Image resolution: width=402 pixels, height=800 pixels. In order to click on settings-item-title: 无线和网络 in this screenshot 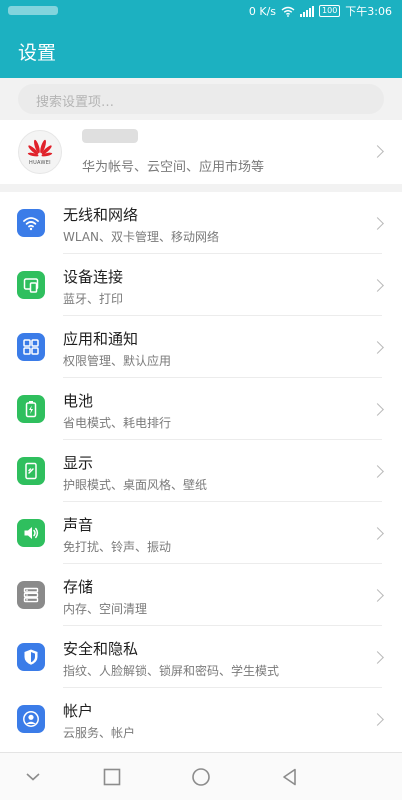, I will do `click(101, 215)`.